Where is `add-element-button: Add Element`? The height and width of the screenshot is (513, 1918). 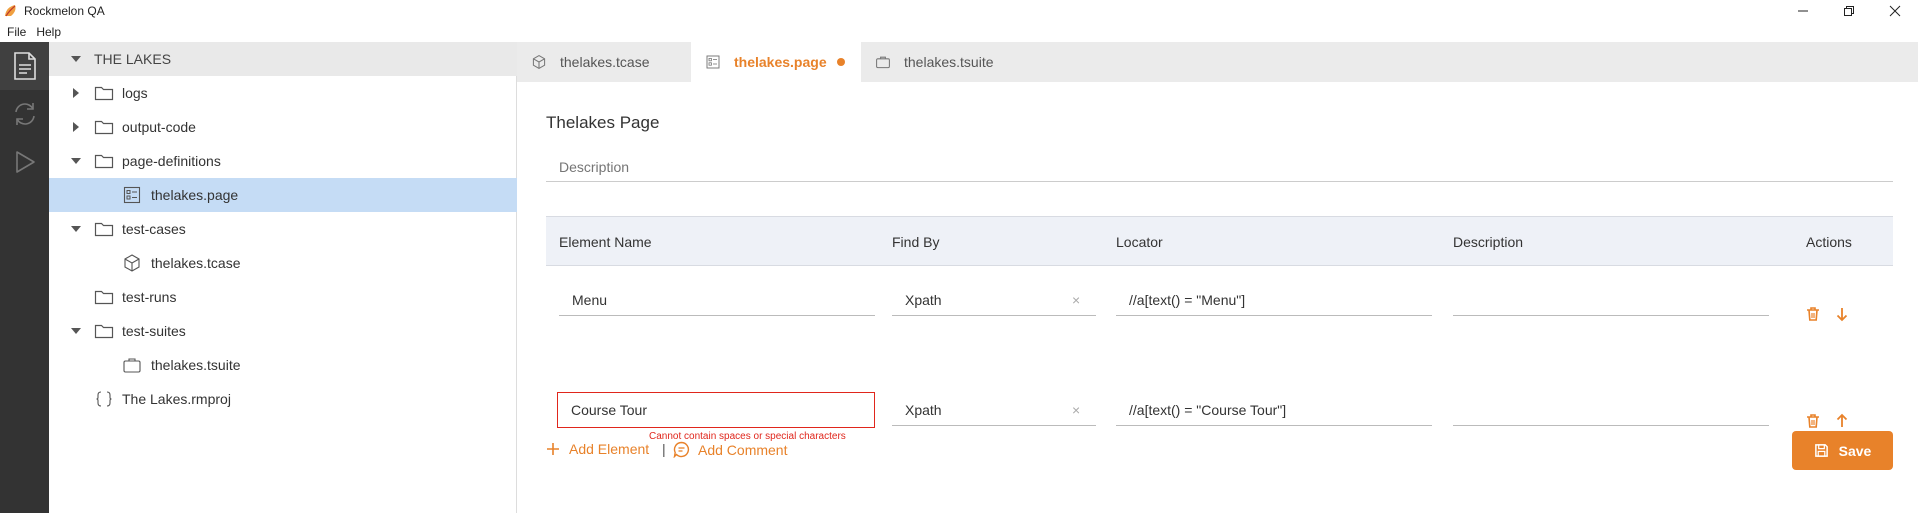 add-element-button: Add Element is located at coordinates (597, 449).